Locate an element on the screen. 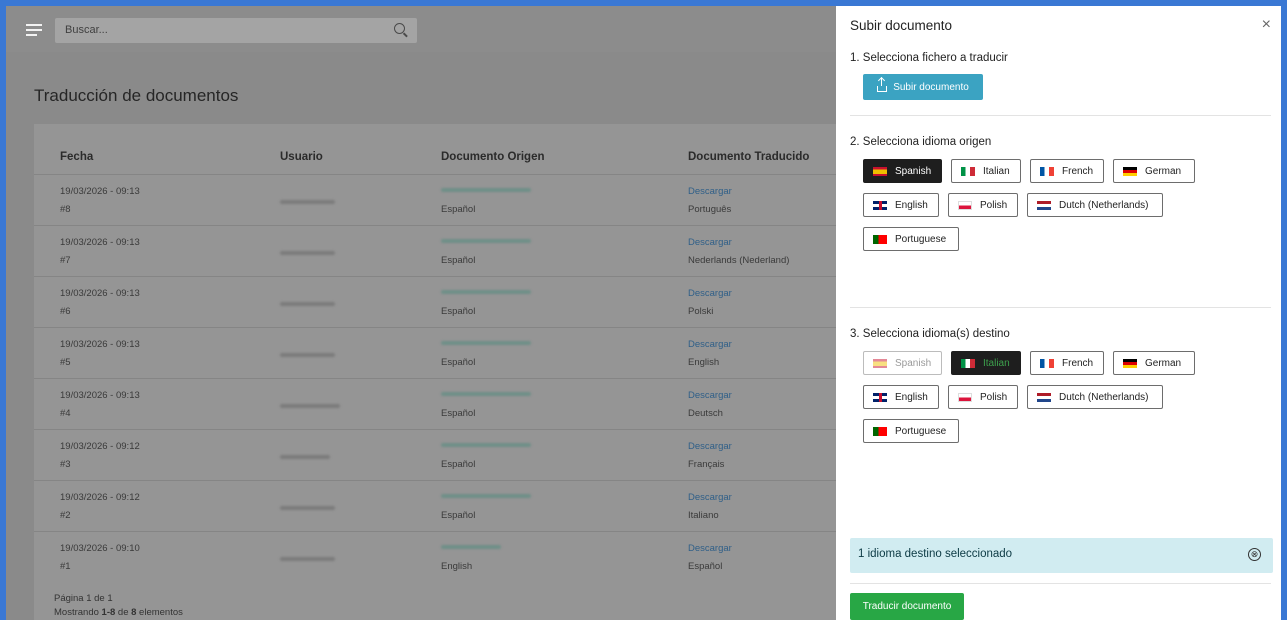 This screenshot has width=1287, height=620. target-lang-german: German is located at coordinates (1154, 363).